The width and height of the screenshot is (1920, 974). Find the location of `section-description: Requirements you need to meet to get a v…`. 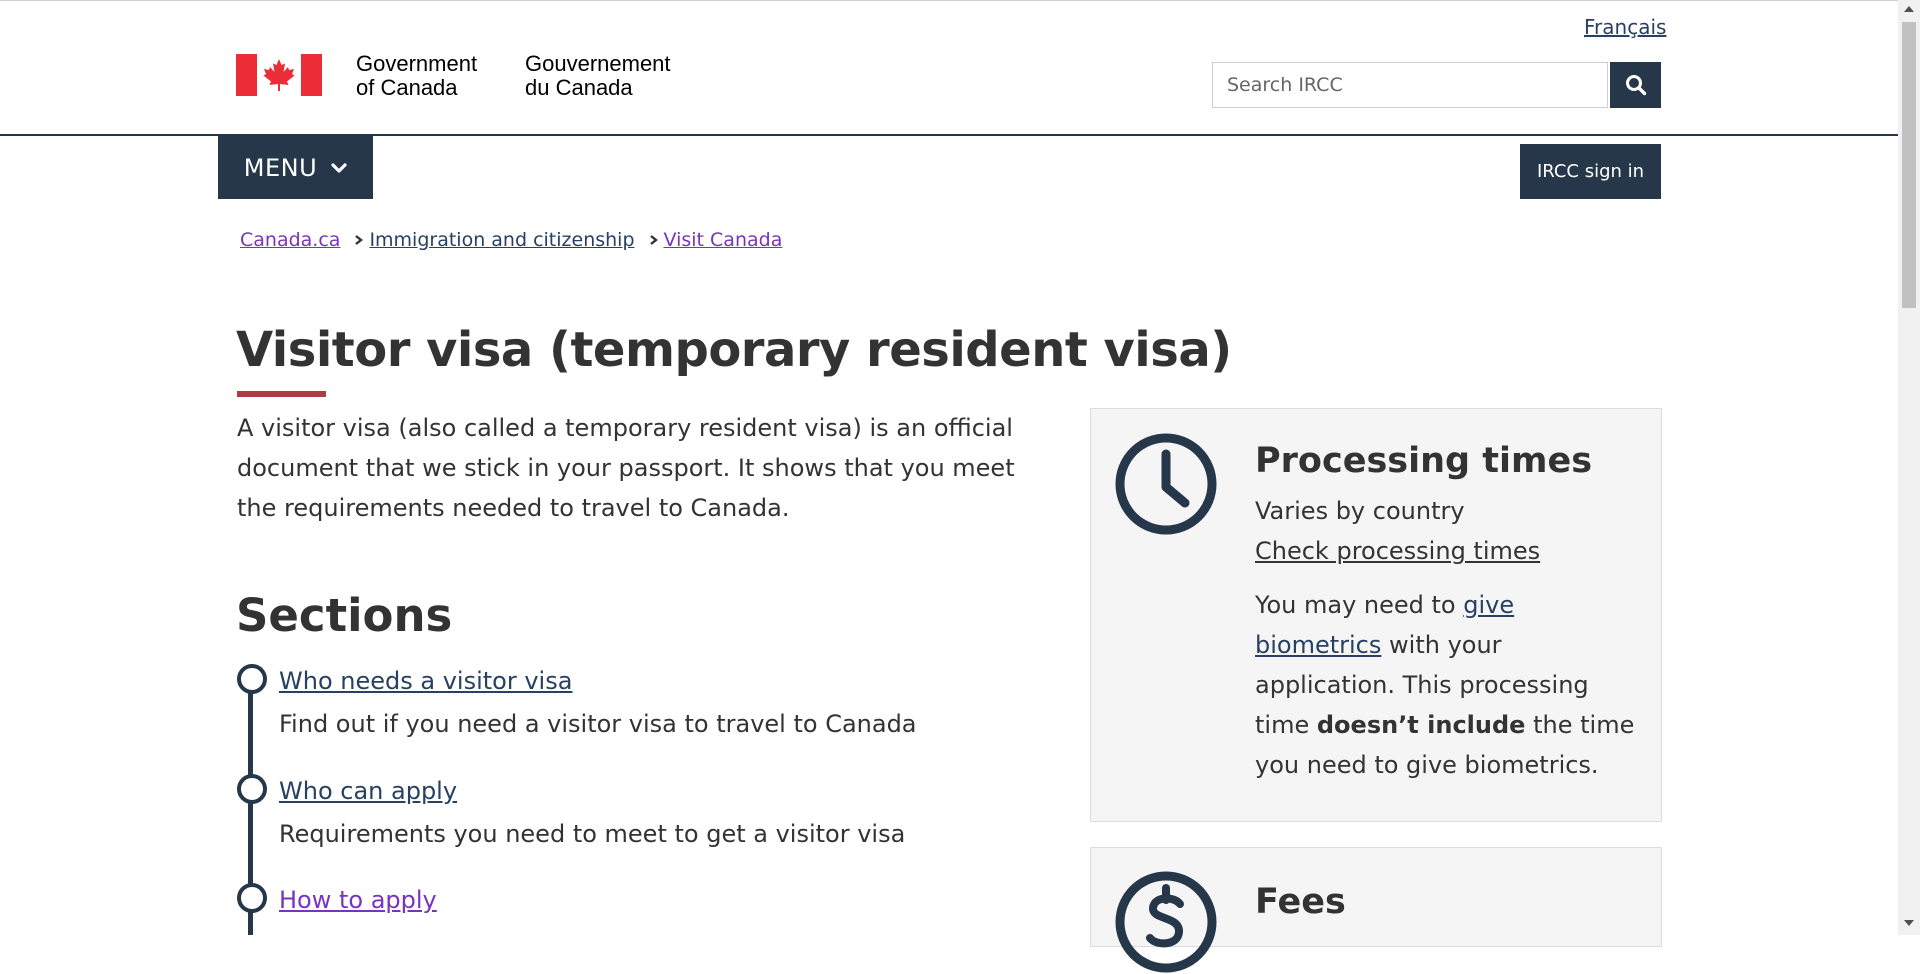

section-description: Requirements you need to meet to get a v… is located at coordinates (592, 834).